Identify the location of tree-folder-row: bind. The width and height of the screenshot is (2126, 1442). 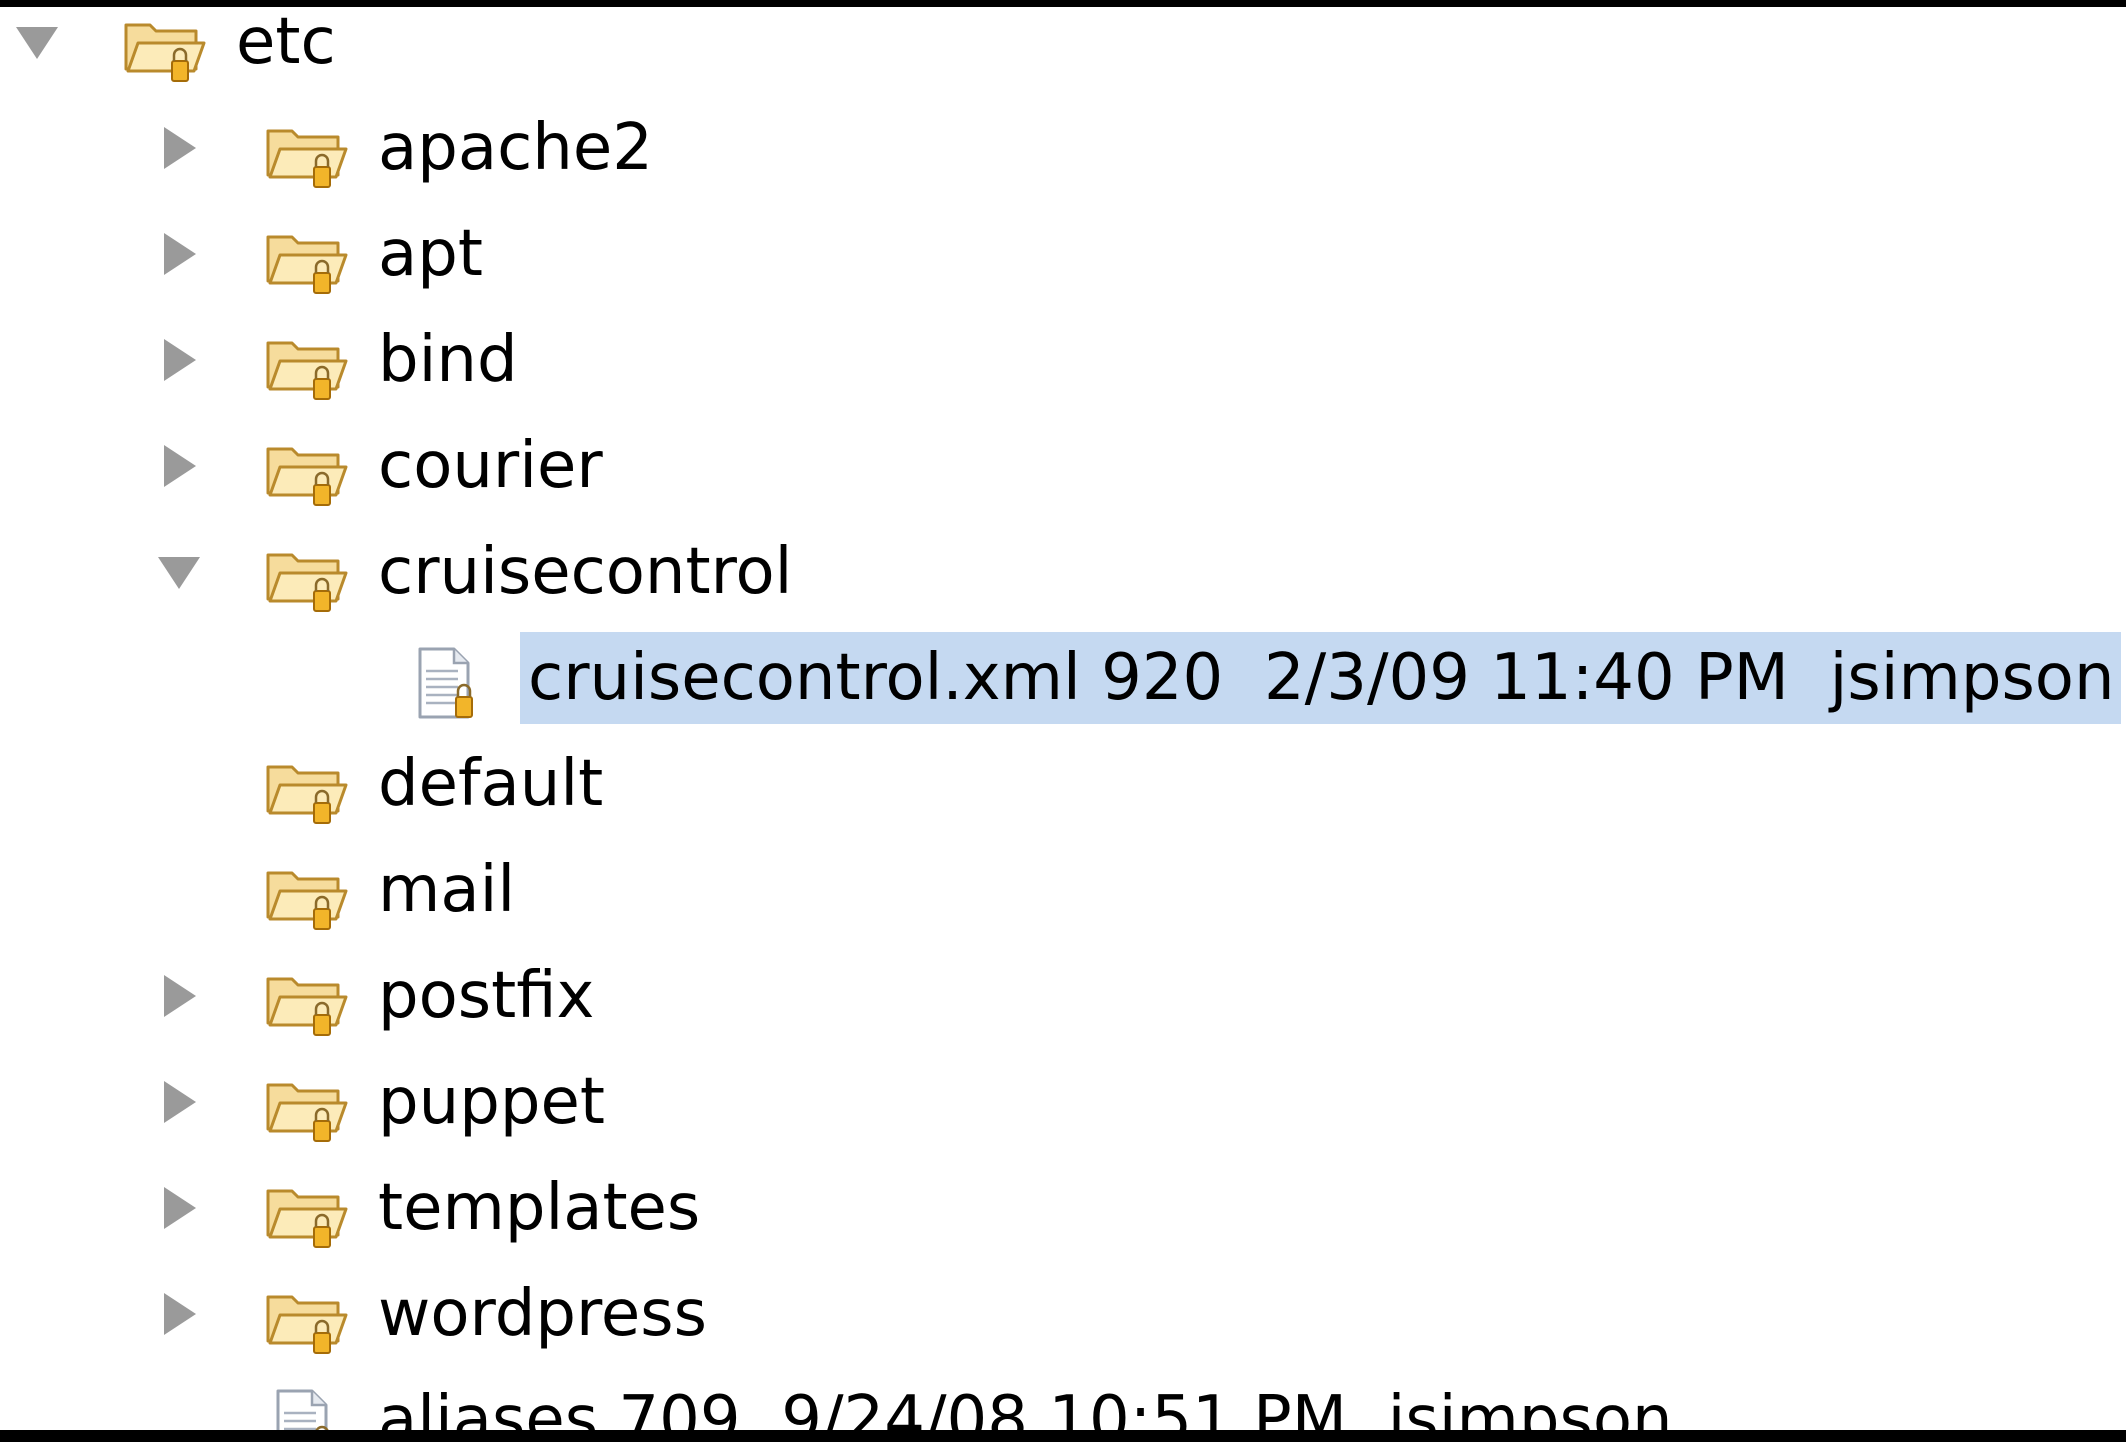
(1063, 360).